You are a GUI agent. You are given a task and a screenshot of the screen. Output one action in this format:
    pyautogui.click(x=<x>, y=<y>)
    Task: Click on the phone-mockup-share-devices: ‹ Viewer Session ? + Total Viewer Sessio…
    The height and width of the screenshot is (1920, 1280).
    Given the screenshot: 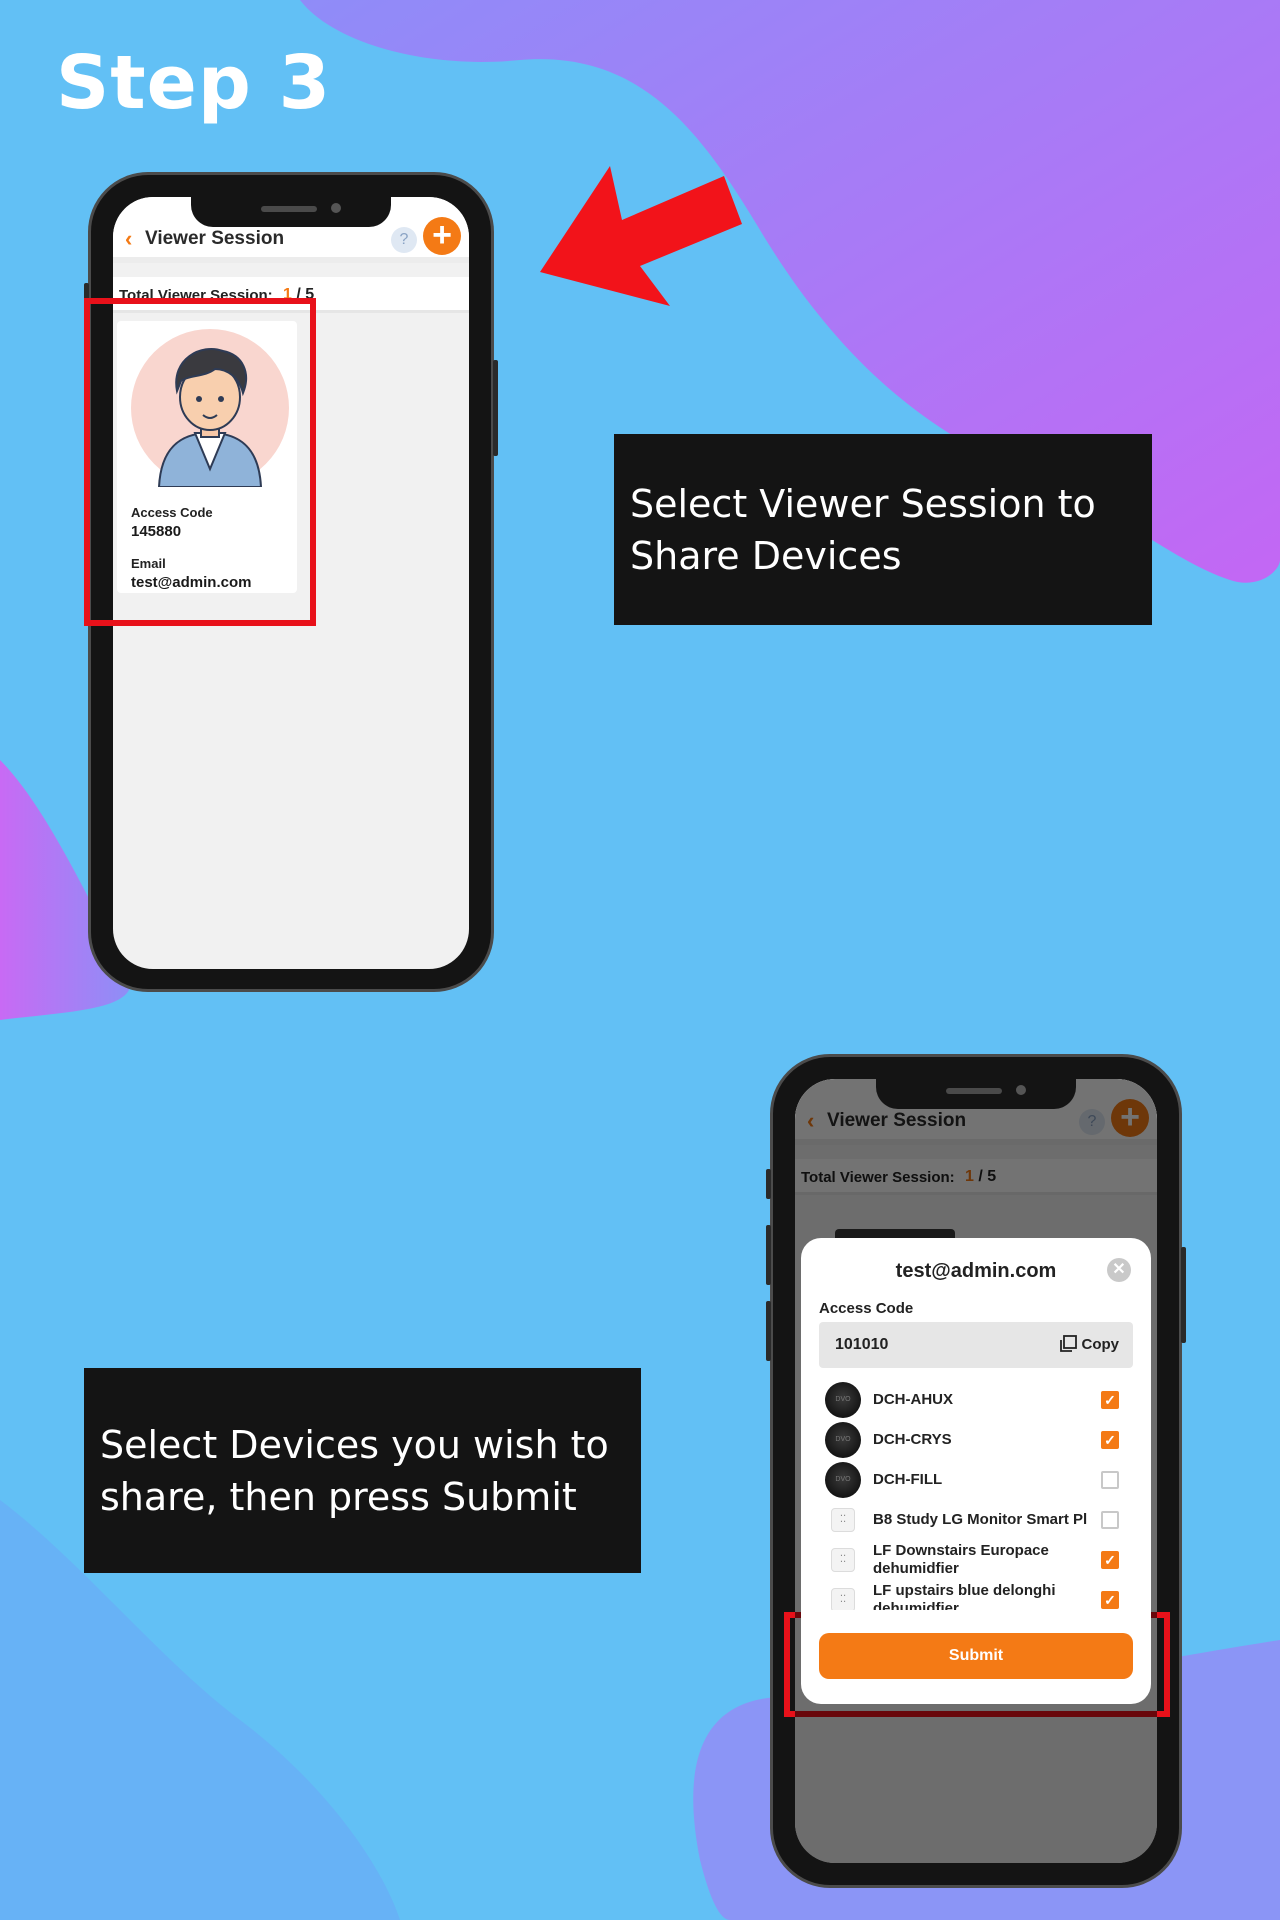 What is the action you would take?
    pyautogui.click(x=976, y=1471)
    